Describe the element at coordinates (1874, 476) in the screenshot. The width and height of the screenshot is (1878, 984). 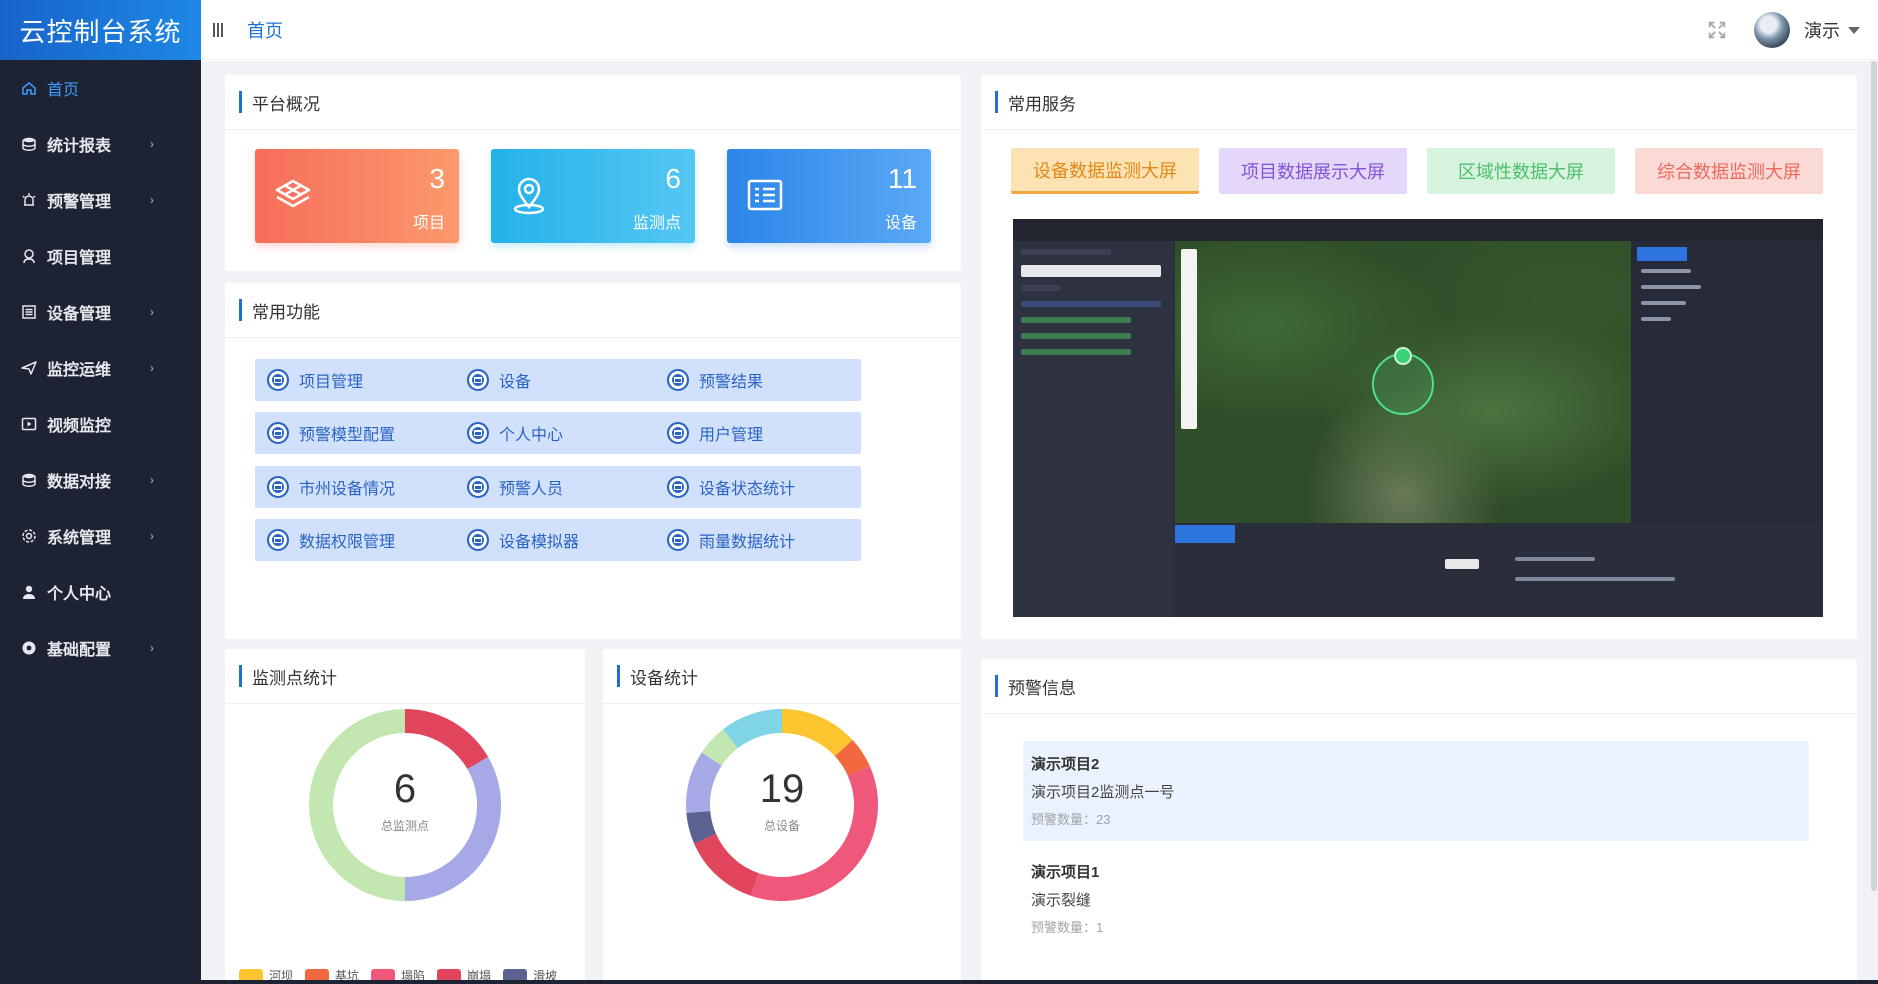
I see `page-scrollbar` at that location.